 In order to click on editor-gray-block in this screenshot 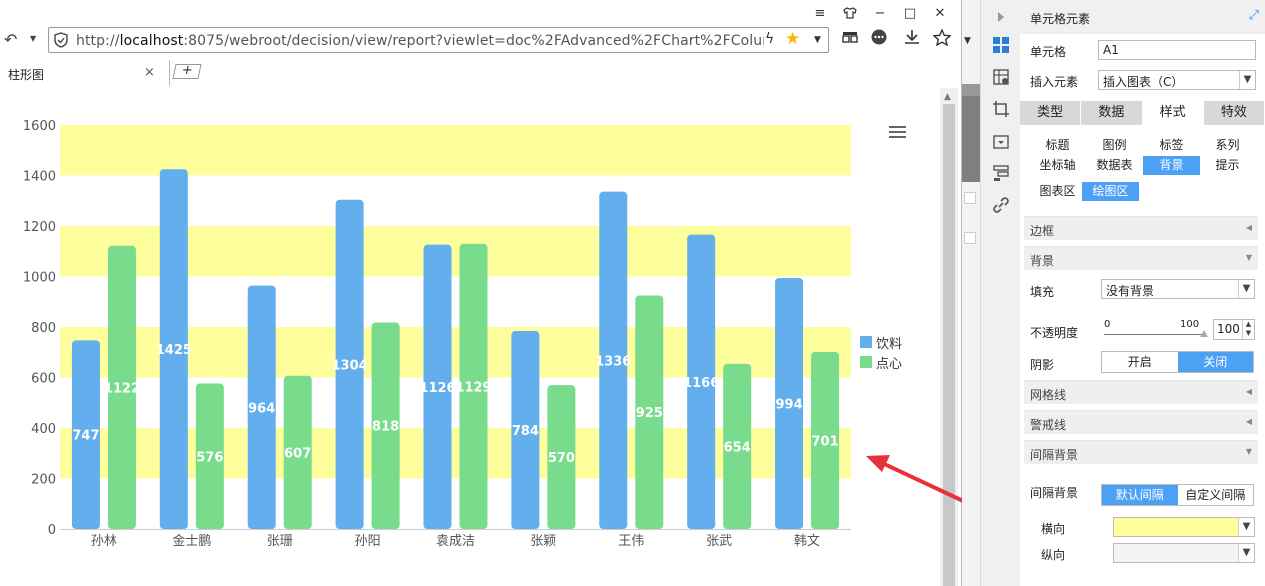, I will do `click(971, 139)`.